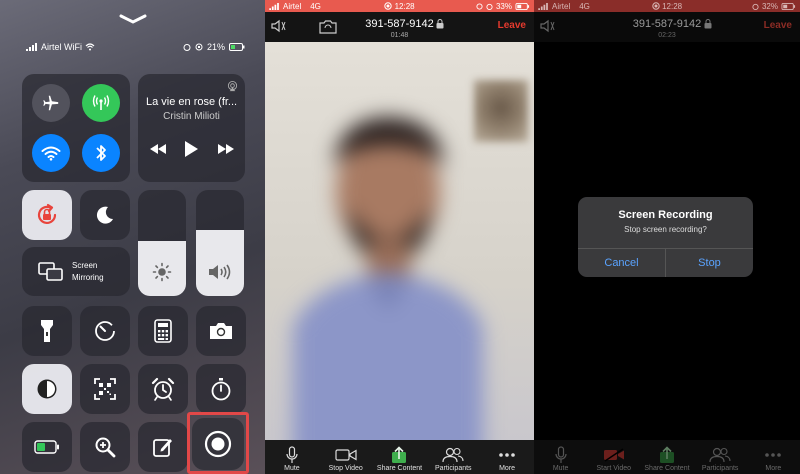 The height and width of the screenshot is (474, 800). I want to click on notes-icon, so click(162, 448).